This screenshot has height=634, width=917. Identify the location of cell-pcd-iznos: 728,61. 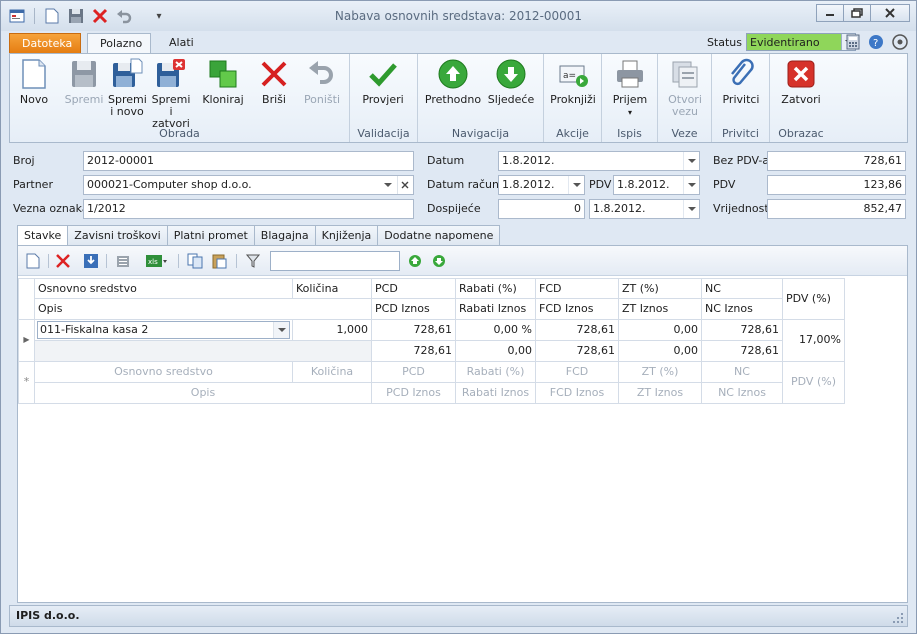
(414, 351).